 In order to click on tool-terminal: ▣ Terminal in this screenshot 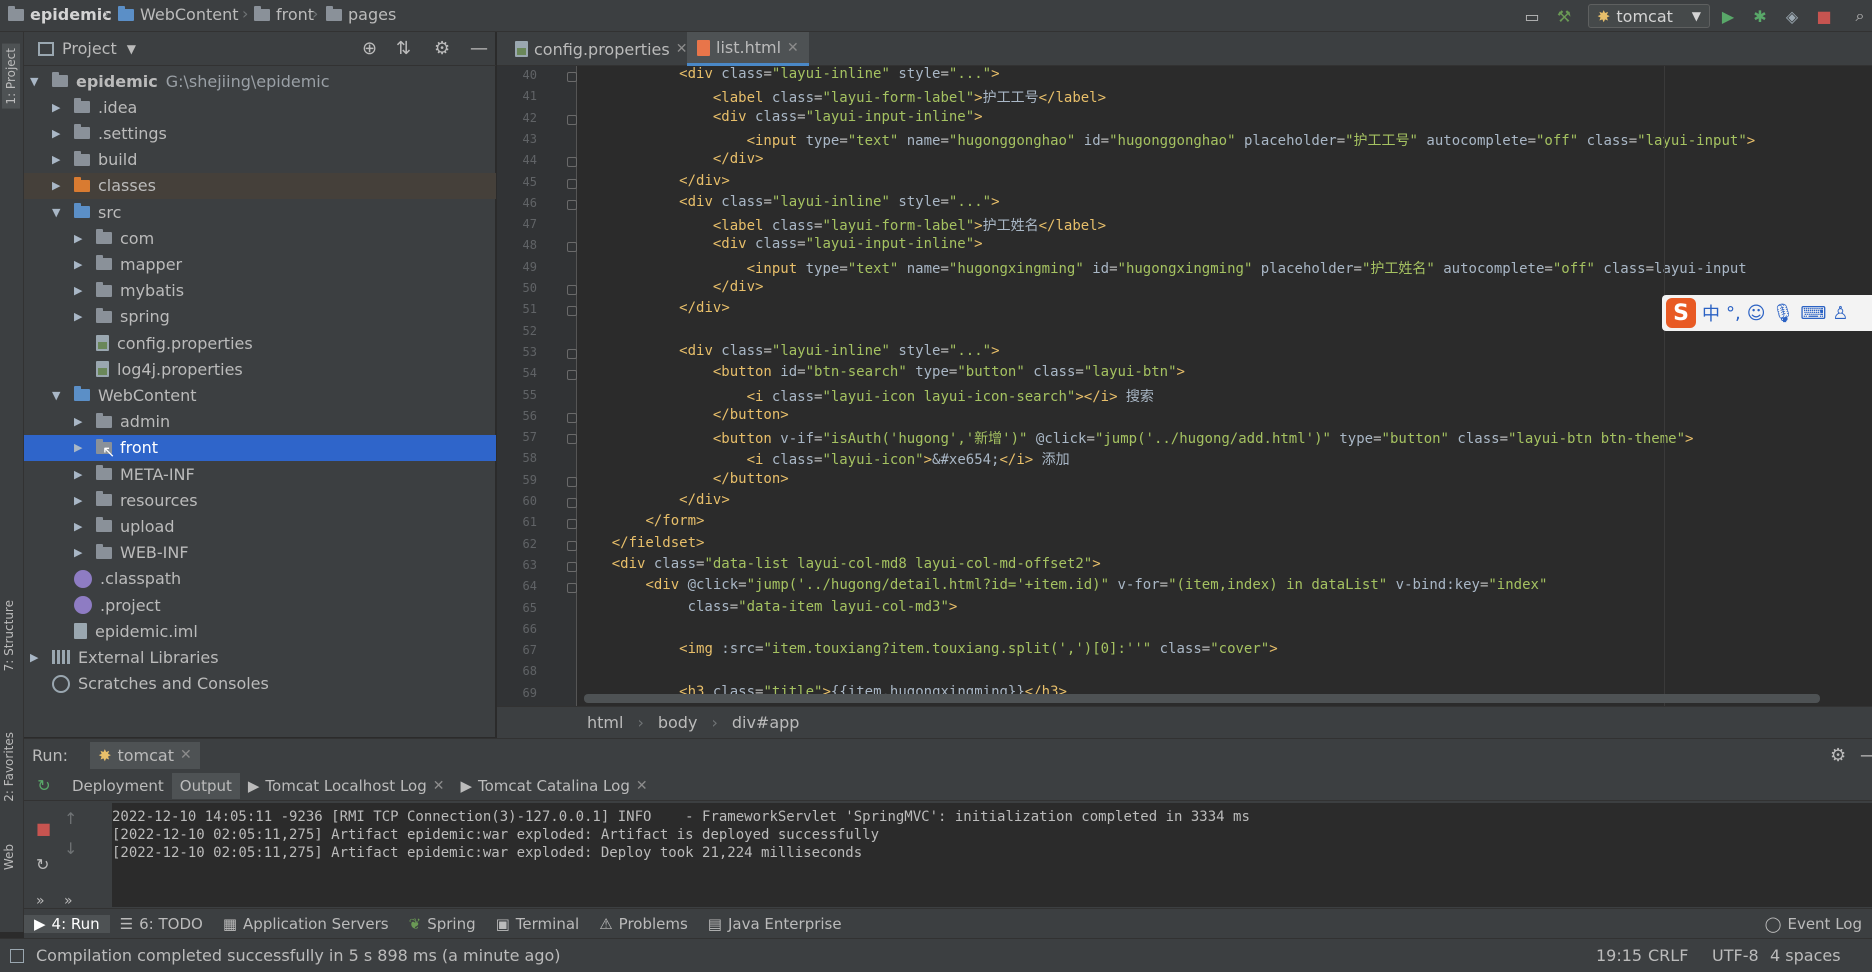, I will do `click(538, 924)`.